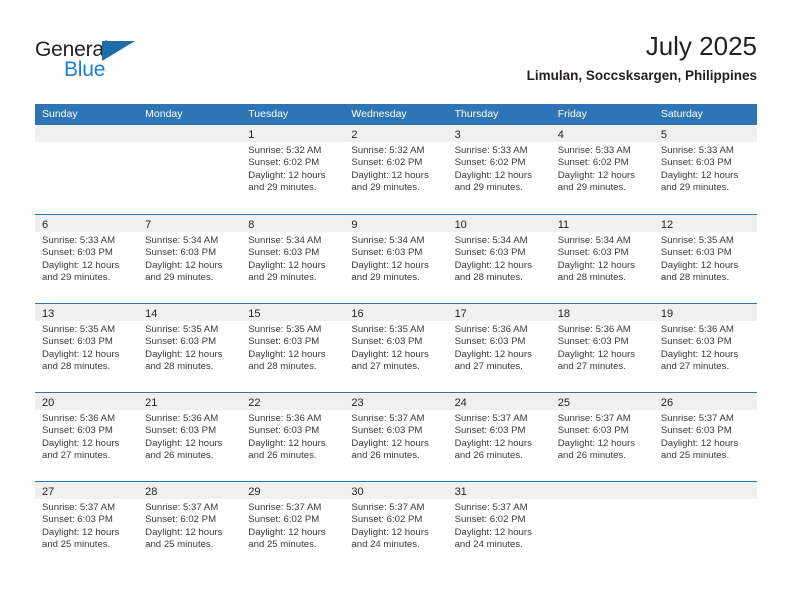 The image size is (792, 612). Describe the element at coordinates (254, 403) in the screenshot. I see `day-number: 22` at that location.